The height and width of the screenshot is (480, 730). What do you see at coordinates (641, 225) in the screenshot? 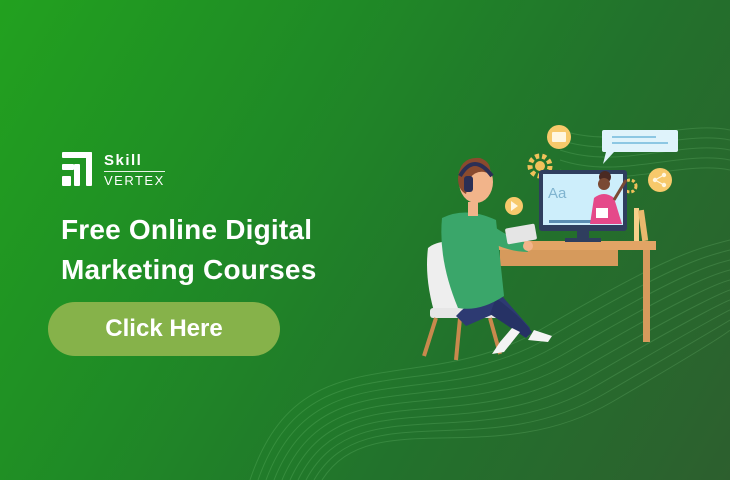
I see `books` at bounding box center [641, 225].